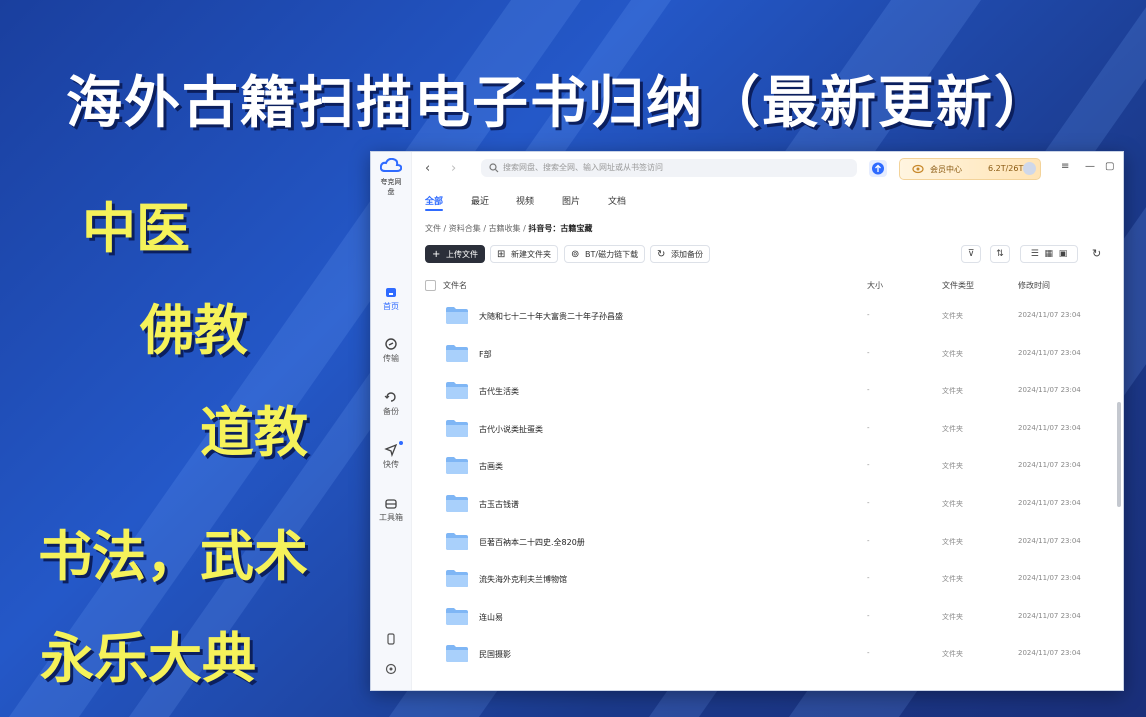 The width and height of the screenshot is (1146, 717). What do you see at coordinates (430, 285) in the screenshot?
I see `select-all-checkbox` at bounding box center [430, 285].